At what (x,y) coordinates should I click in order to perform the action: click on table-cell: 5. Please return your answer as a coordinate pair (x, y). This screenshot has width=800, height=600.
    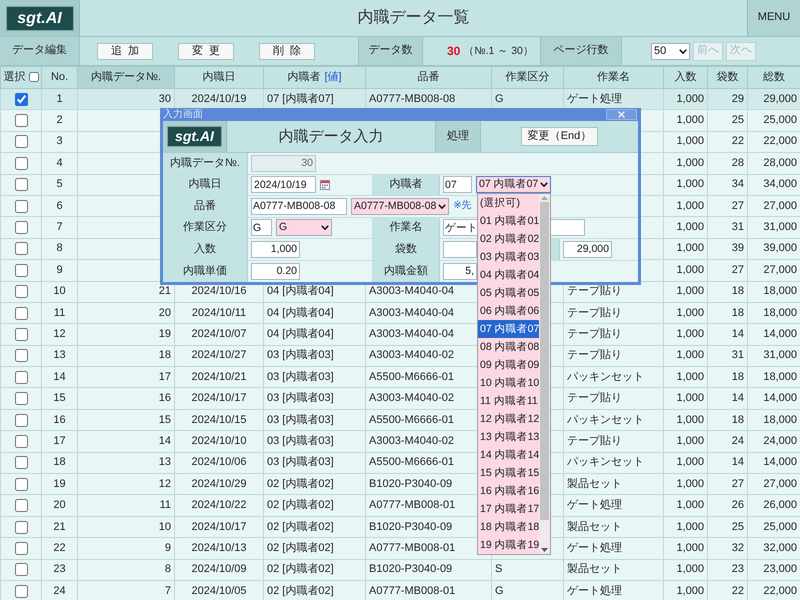
    Looking at the image, I should click on (60, 185).